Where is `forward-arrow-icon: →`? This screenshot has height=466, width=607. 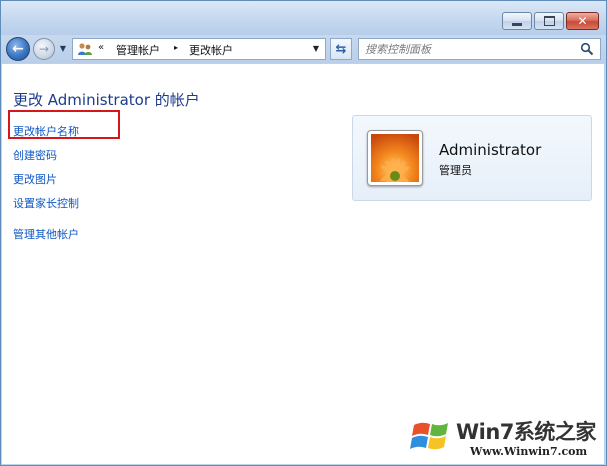 forward-arrow-icon: → is located at coordinates (44, 49).